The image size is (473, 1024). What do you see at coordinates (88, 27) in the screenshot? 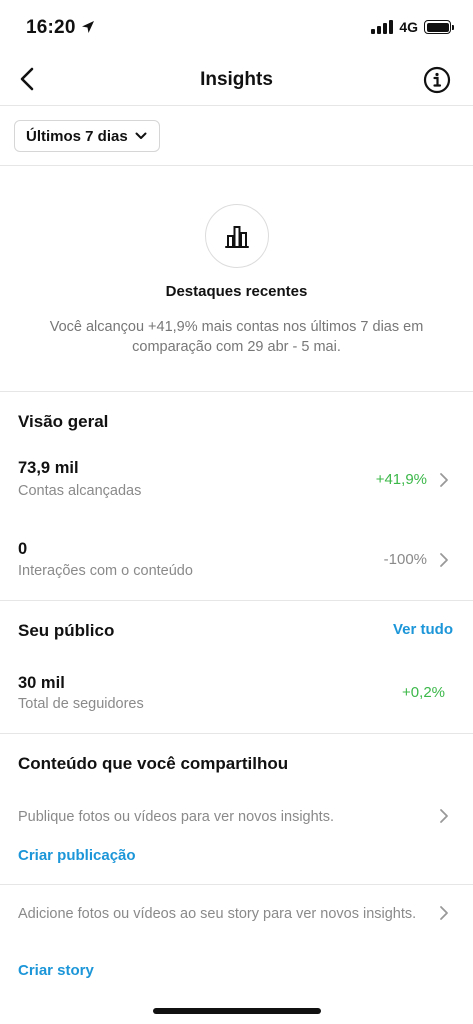
I see `location-arrow-icon` at bounding box center [88, 27].